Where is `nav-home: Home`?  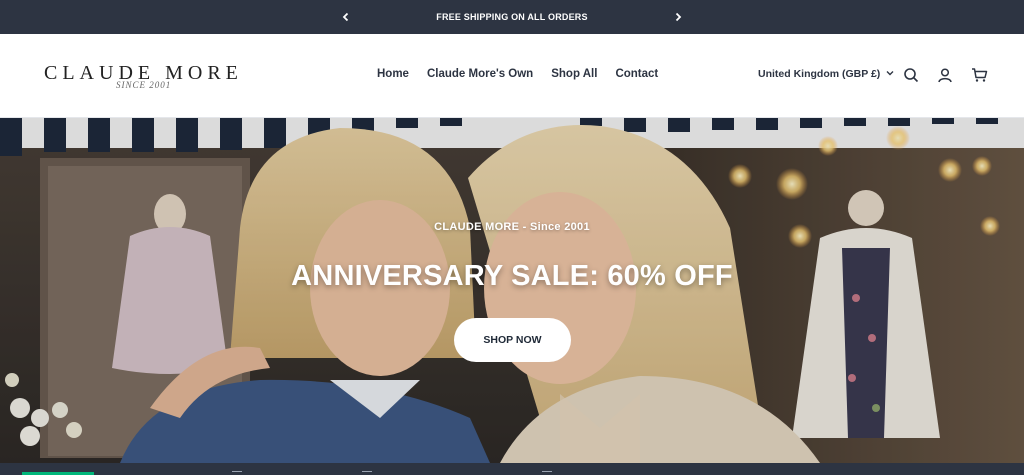
nav-home: Home is located at coordinates (393, 74).